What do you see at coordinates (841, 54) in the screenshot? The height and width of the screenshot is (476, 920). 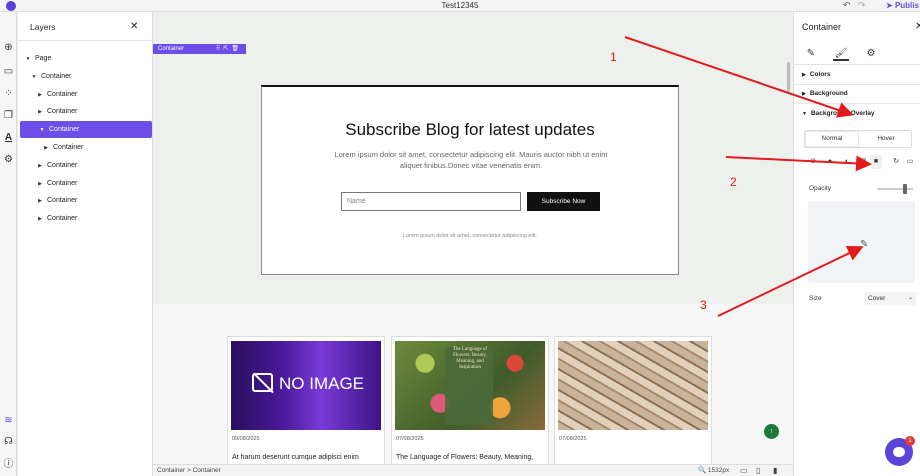 I see `brush-icon: 🖌` at bounding box center [841, 54].